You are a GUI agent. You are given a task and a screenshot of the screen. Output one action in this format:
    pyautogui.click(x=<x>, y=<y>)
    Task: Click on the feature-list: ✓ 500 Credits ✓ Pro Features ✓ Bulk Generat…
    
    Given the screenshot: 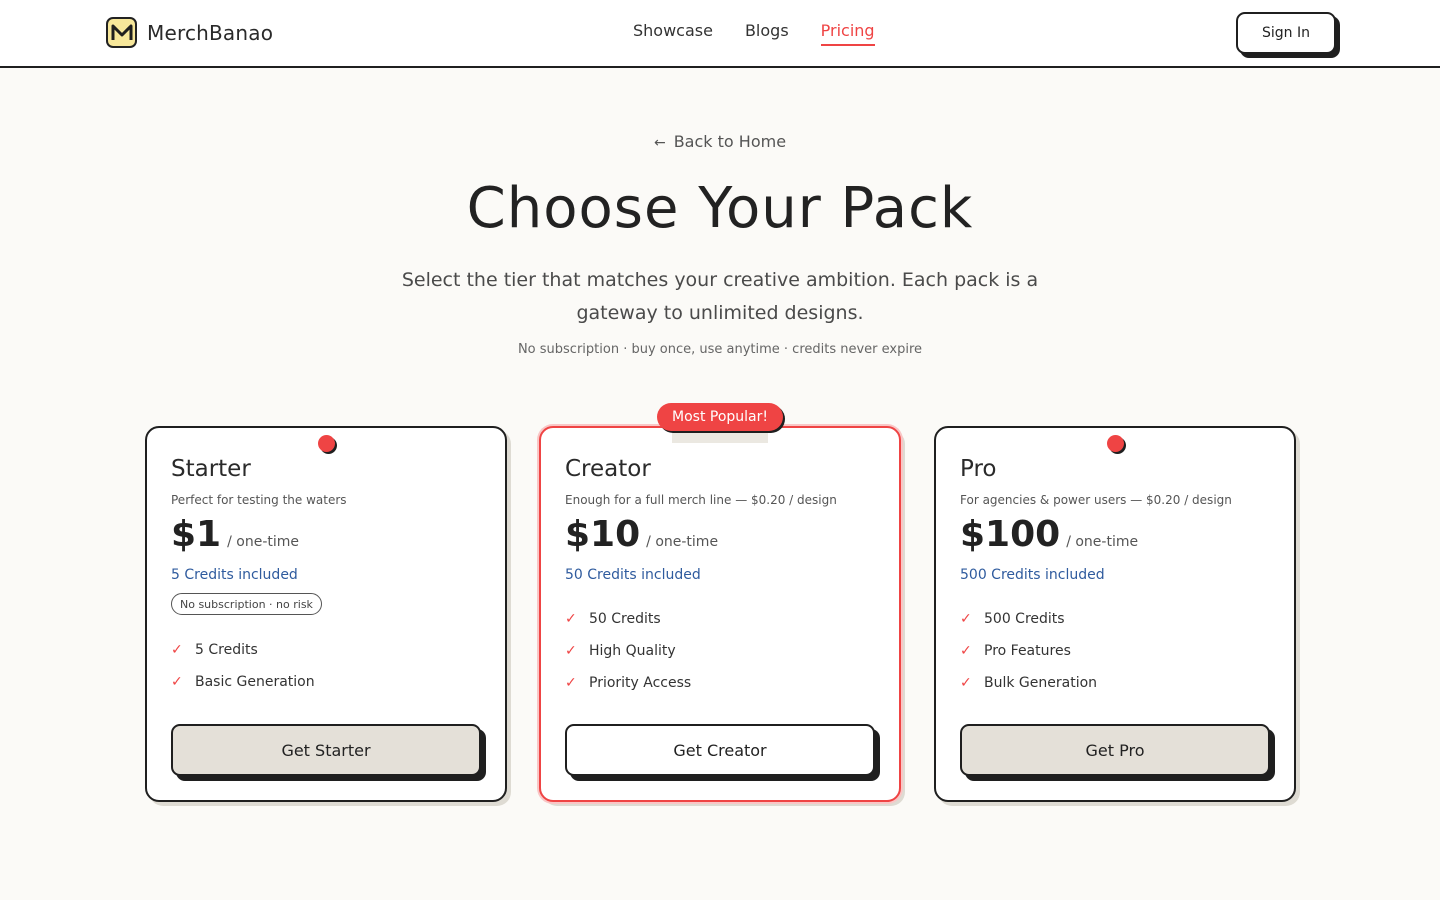 What is the action you would take?
    pyautogui.click(x=1028, y=651)
    